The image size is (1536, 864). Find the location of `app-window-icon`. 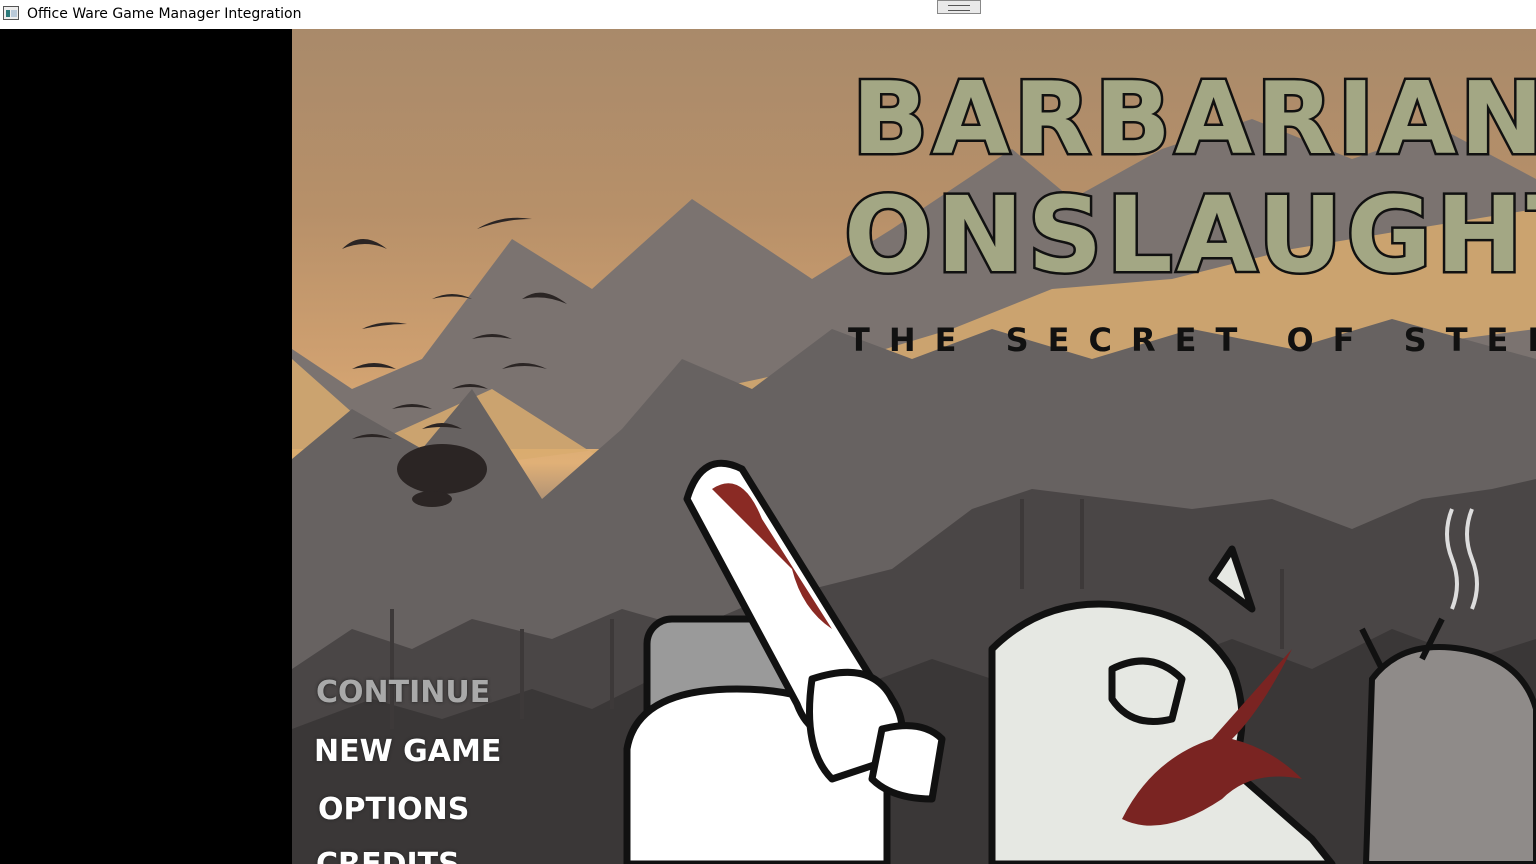

app-window-icon is located at coordinates (11, 13).